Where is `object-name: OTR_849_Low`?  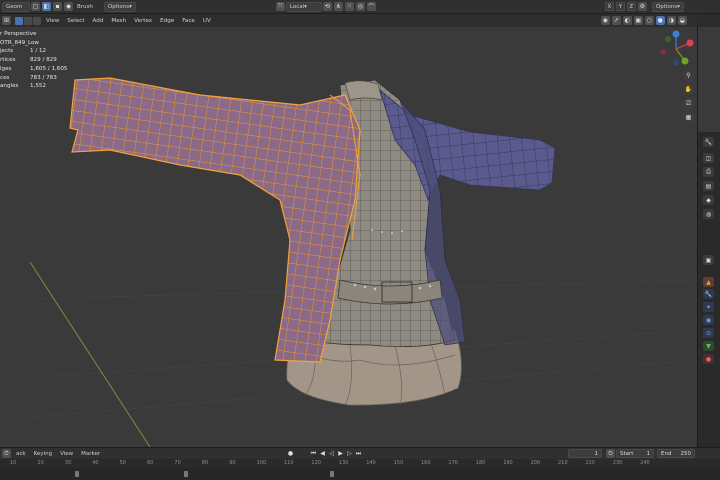
object-name: OTR_849_Low is located at coordinates (19, 42).